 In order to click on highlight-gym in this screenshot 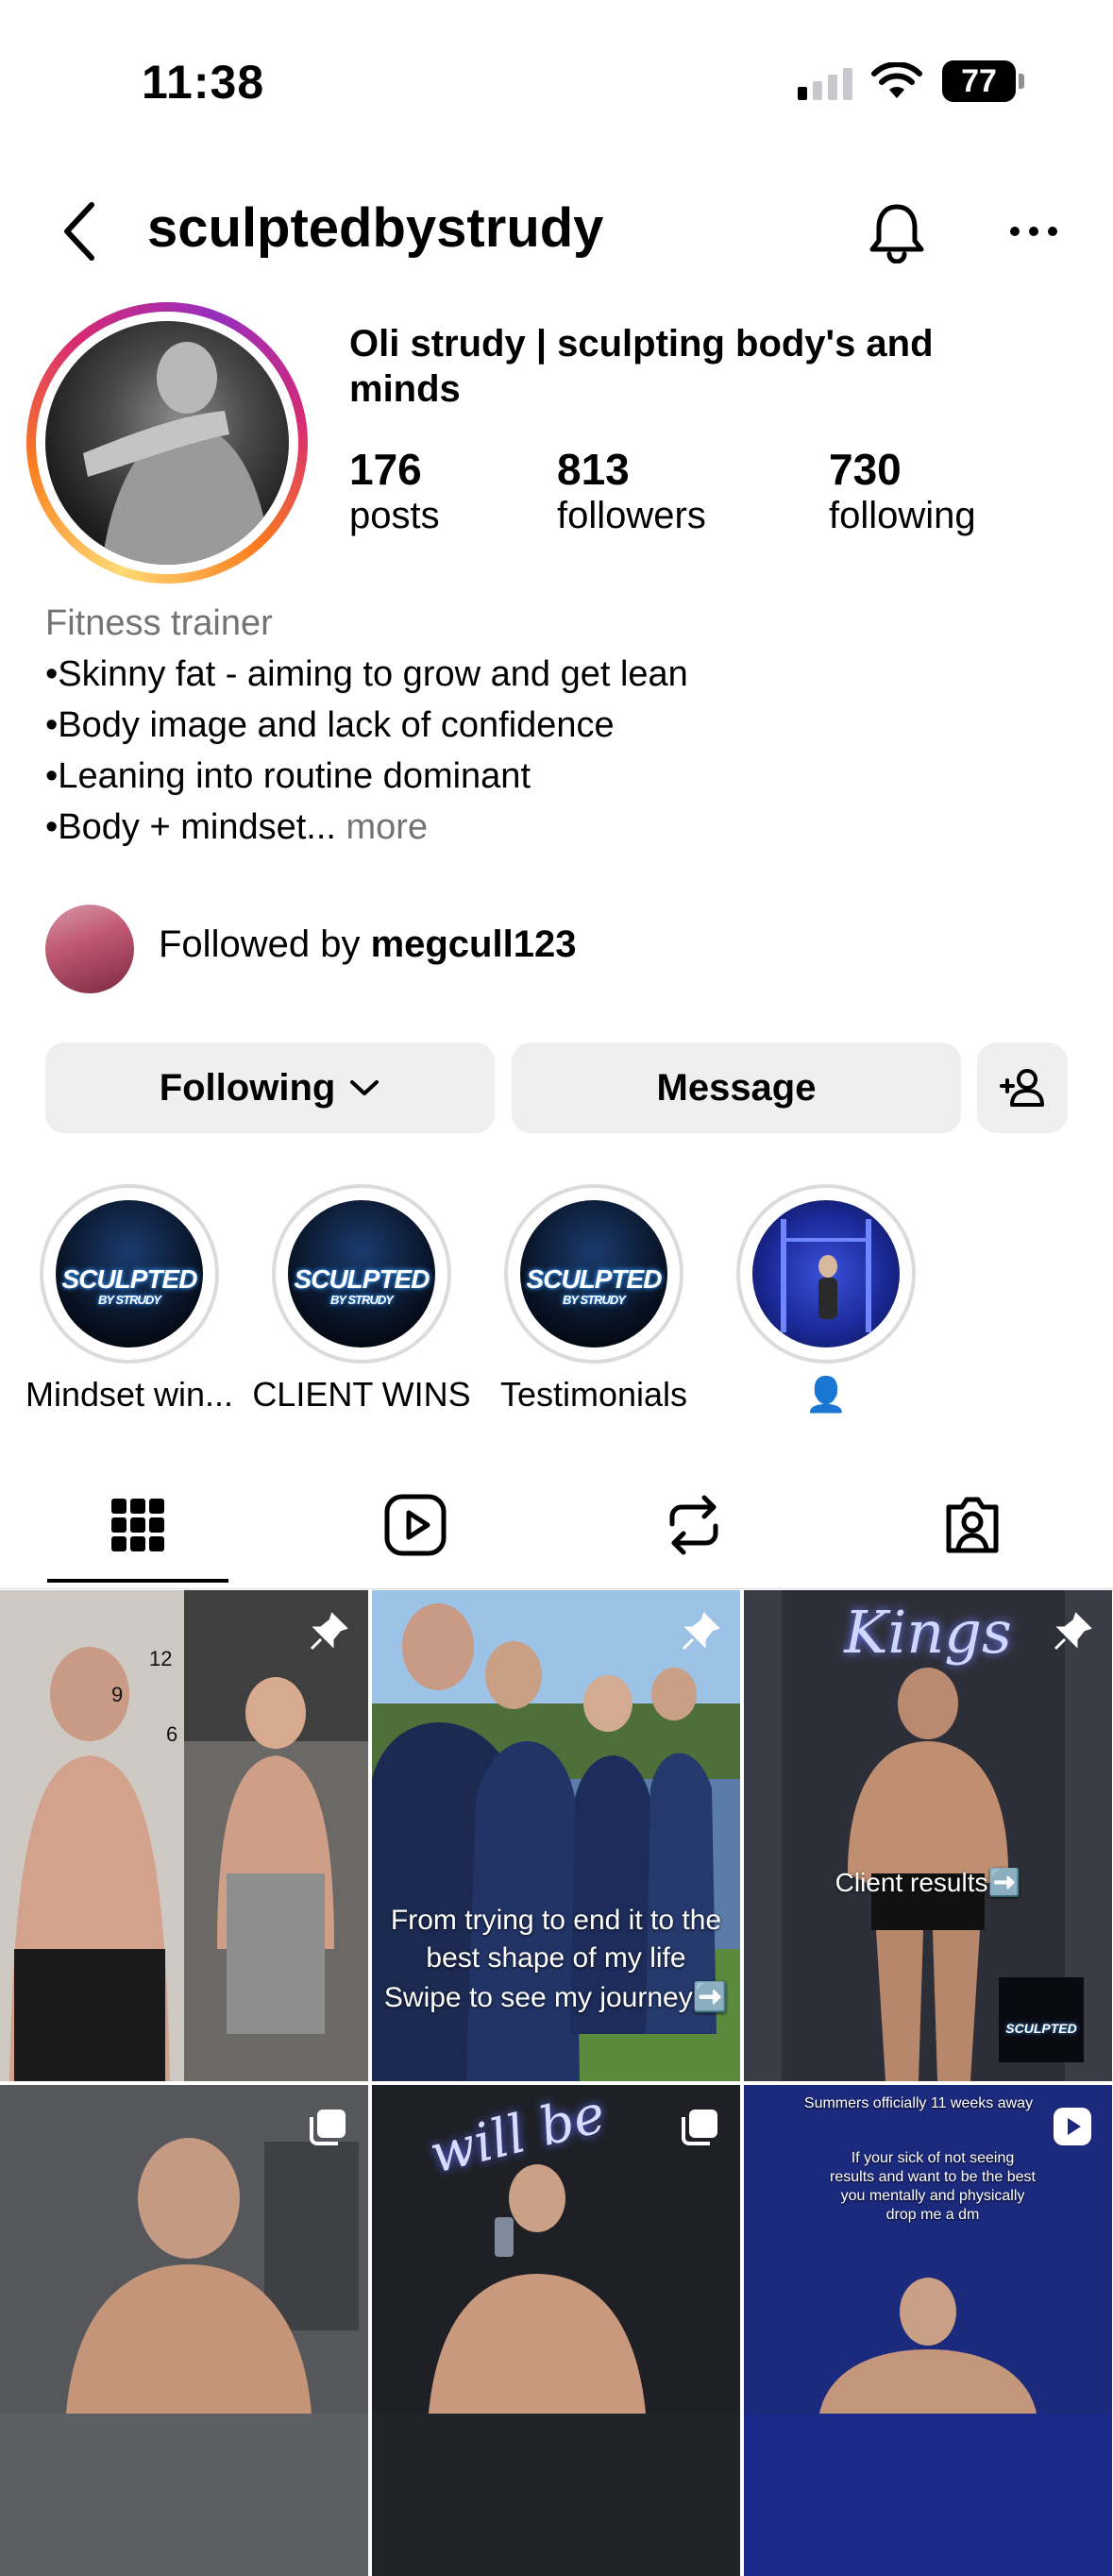, I will do `click(826, 1274)`.